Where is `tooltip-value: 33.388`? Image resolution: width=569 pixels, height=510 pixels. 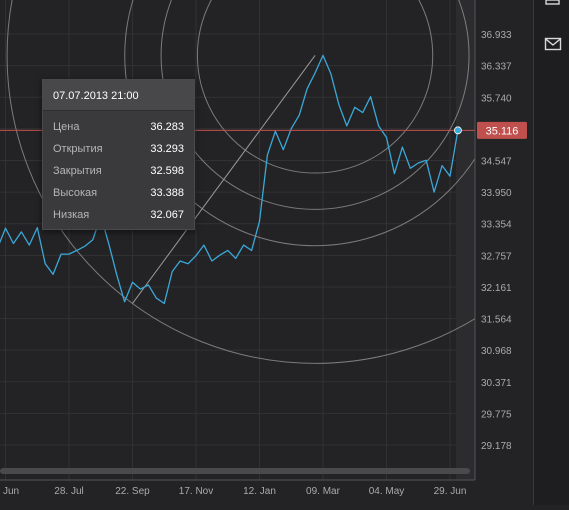 tooltip-value: 33.388 is located at coordinates (167, 193).